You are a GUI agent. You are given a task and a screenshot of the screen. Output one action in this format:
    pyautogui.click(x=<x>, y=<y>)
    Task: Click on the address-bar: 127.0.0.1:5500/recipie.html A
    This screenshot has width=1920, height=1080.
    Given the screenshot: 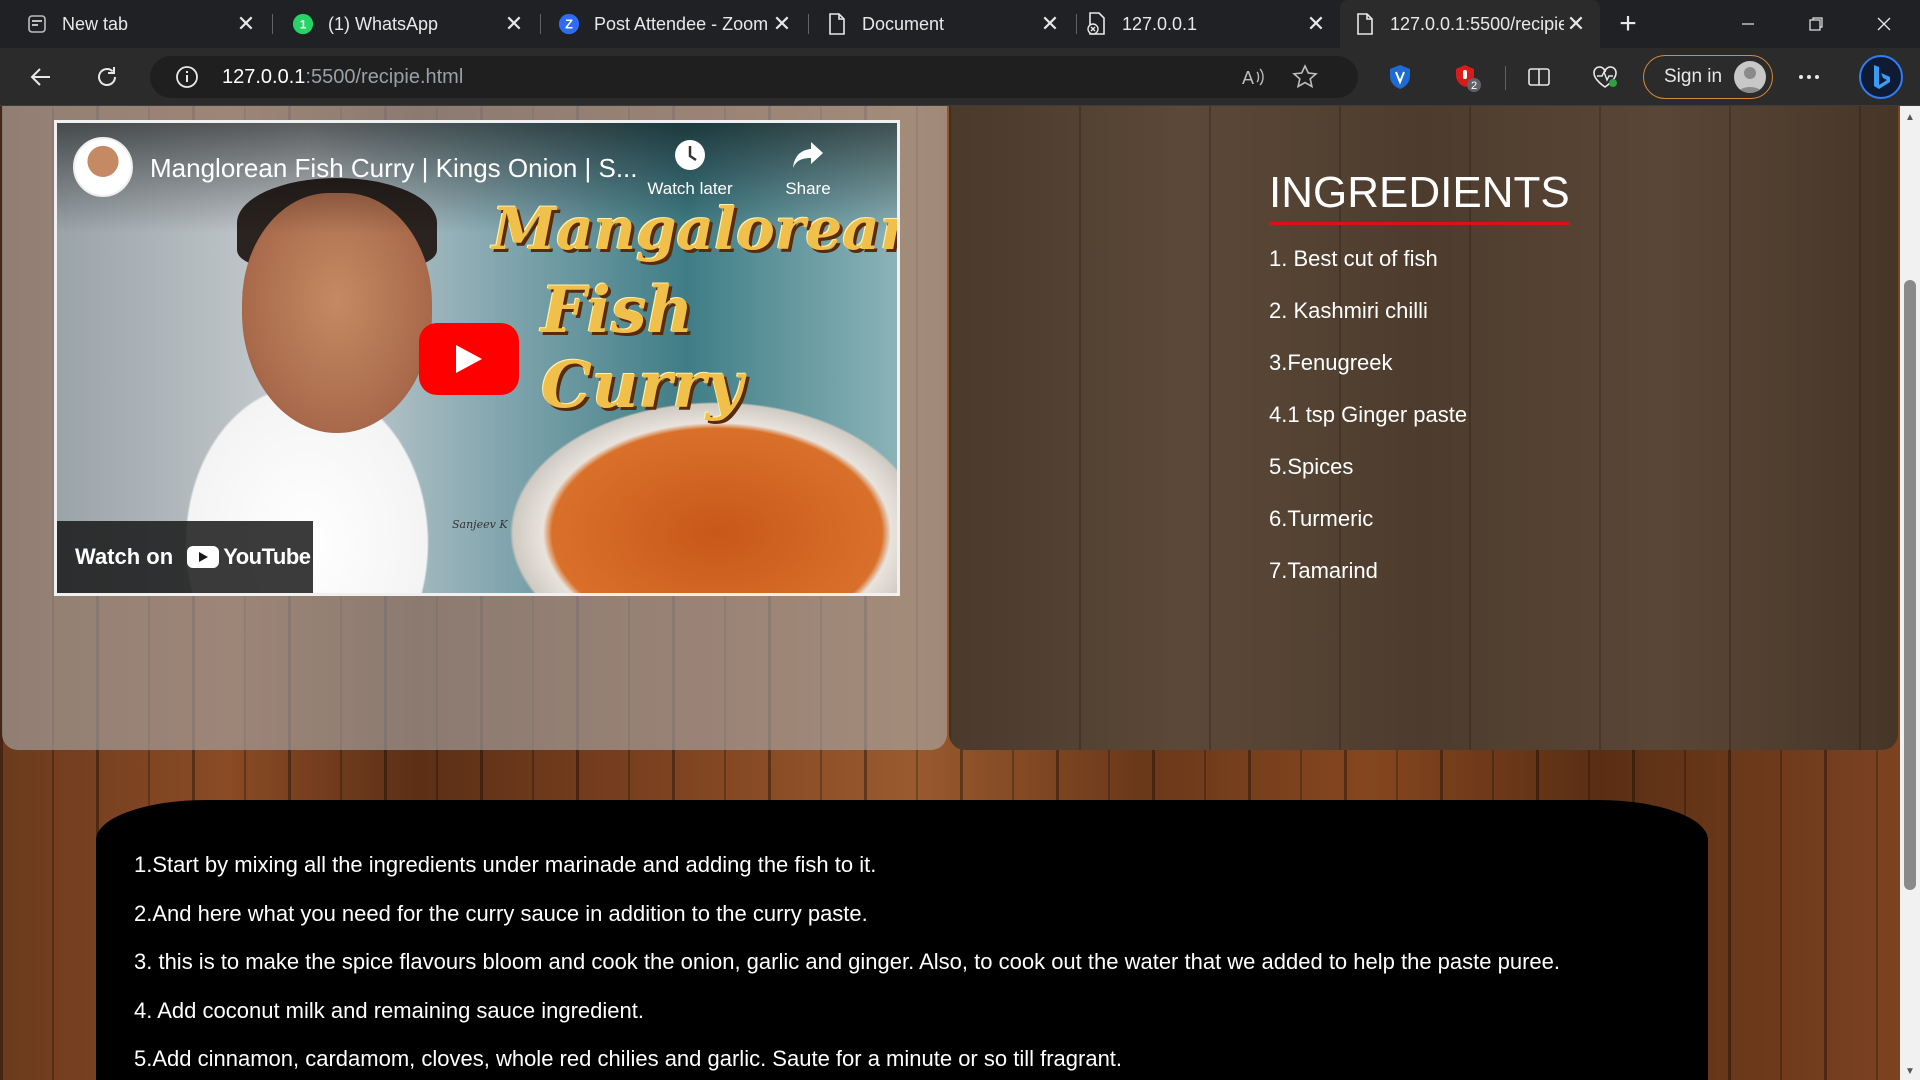 What is the action you would take?
    pyautogui.click(x=754, y=77)
    